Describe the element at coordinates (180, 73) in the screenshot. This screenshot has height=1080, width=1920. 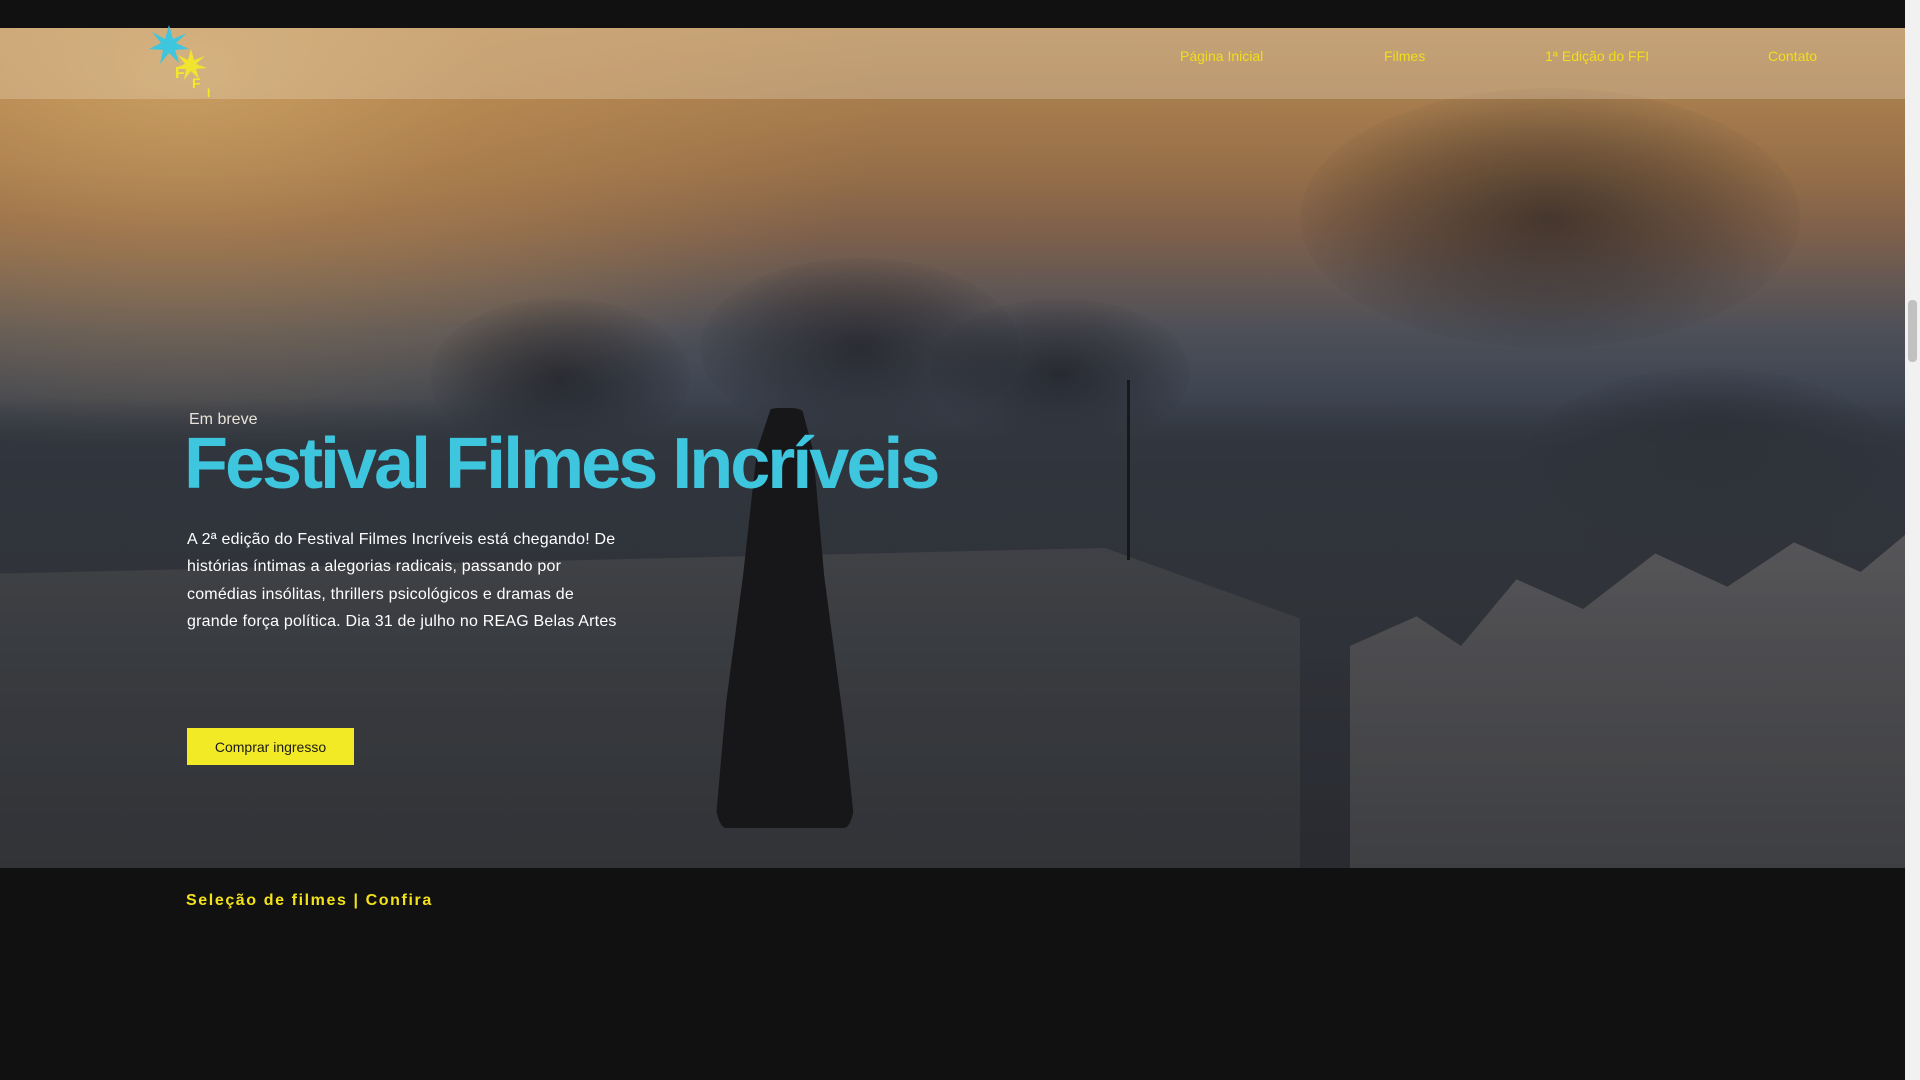
I see `logo-letter-f1: F` at that location.